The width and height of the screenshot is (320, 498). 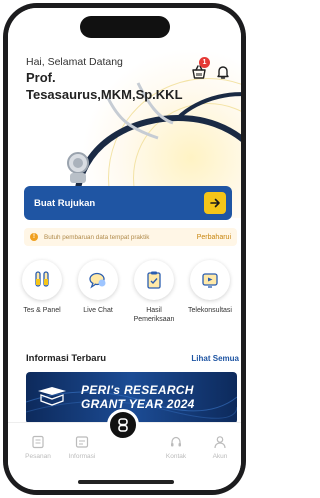 What do you see at coordinates (42, 280) in the screenshot?
I see `test-tube-icon` at bounding box center [42, 280].